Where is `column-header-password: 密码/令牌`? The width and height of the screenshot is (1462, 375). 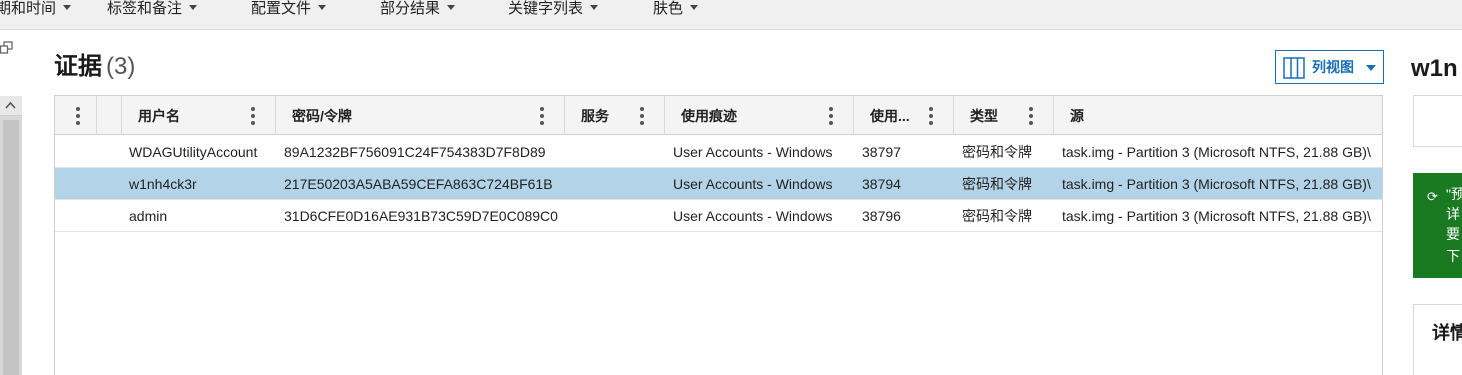
column-header-password: 密码/令牌 is located at coordinates (420, 115).